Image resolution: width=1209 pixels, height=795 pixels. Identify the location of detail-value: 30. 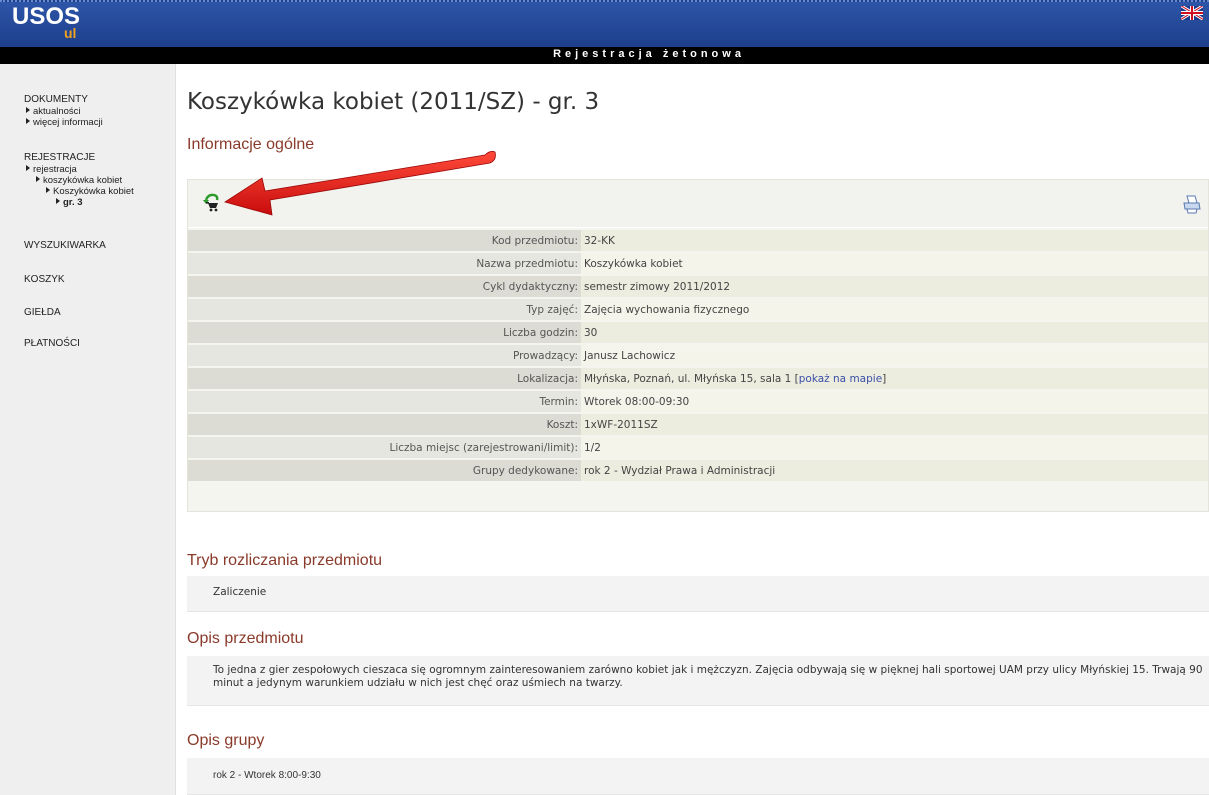
(894, 332).